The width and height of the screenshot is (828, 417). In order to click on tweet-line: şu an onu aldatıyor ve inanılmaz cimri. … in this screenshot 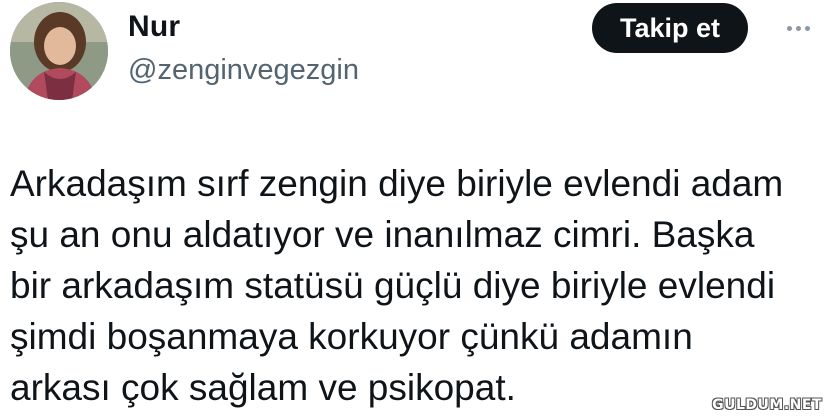, I will do `click(382, 234)`.